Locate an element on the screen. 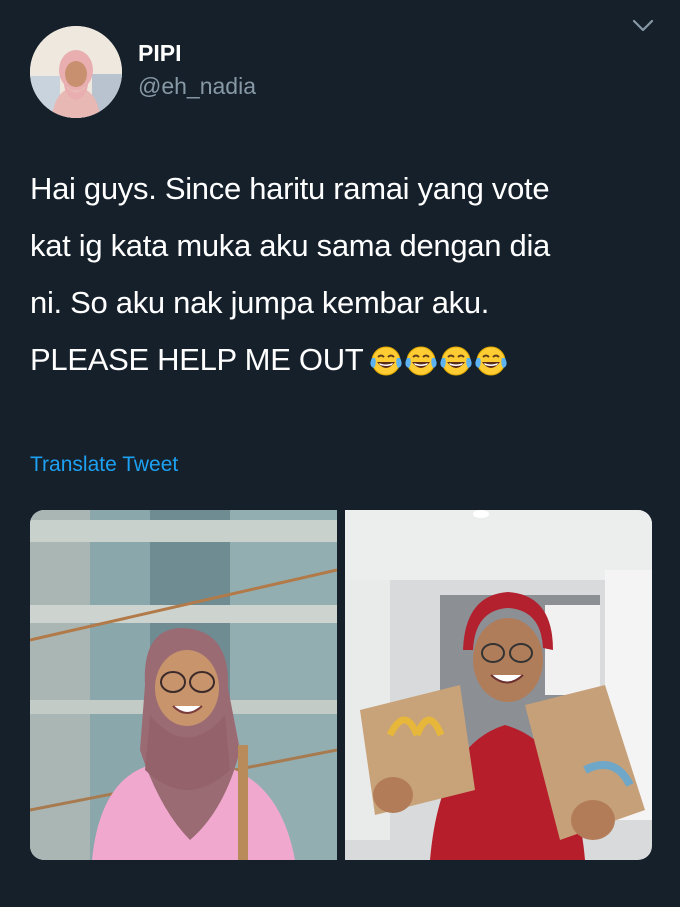 The height and width of the screenshot is (907, 680). tweet-text-line: Hai guys. Since haritu ramai yang vote is located at coordinates (290, 188).